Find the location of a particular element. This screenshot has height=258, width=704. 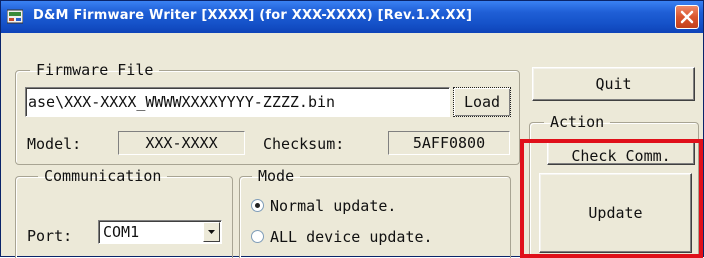

port-select-value: COM1 is located at coordinates (121, 232).